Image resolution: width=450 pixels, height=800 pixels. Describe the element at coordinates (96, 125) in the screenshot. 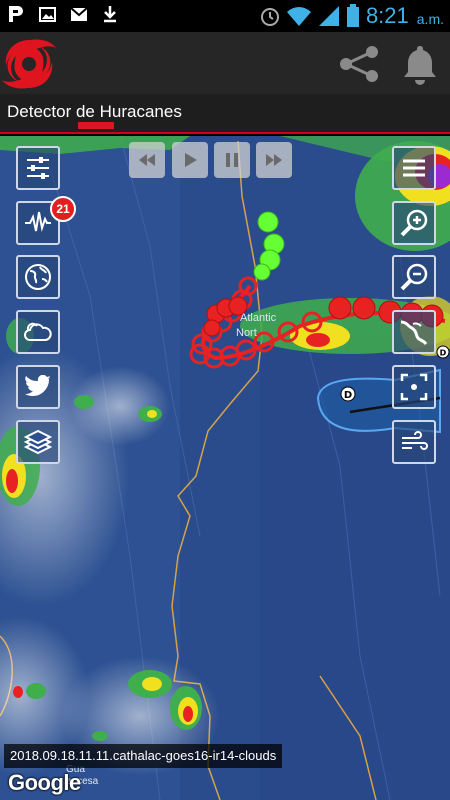

I see `tab-indicator` at that location.